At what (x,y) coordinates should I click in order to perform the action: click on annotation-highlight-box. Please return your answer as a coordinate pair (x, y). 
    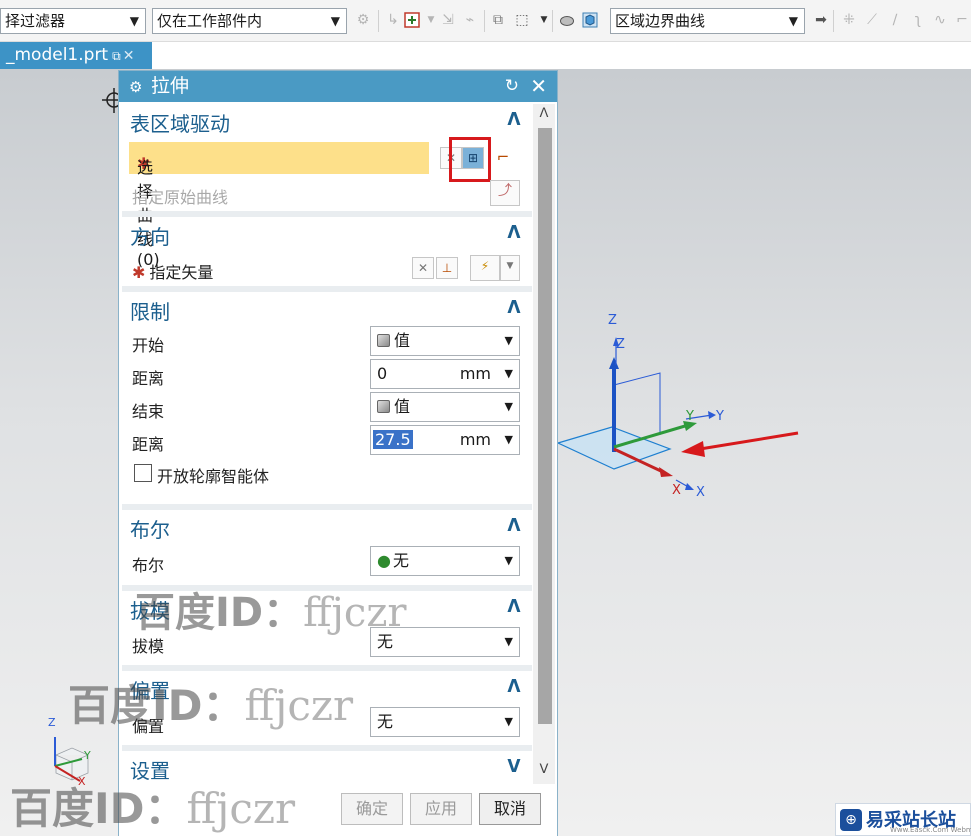
    Looking at the image, I should click on (470, 159).